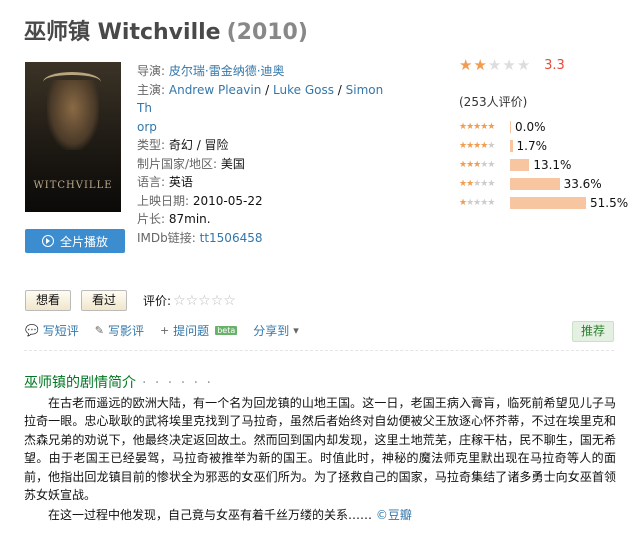 This screenshot has height=545, width=636. What do you see at coordinates (130, 300) in the screenshot?
I see `mark-buttons: 想看 看过 评价: ☆☆☆☆☆` at bounding box center [130, 300].